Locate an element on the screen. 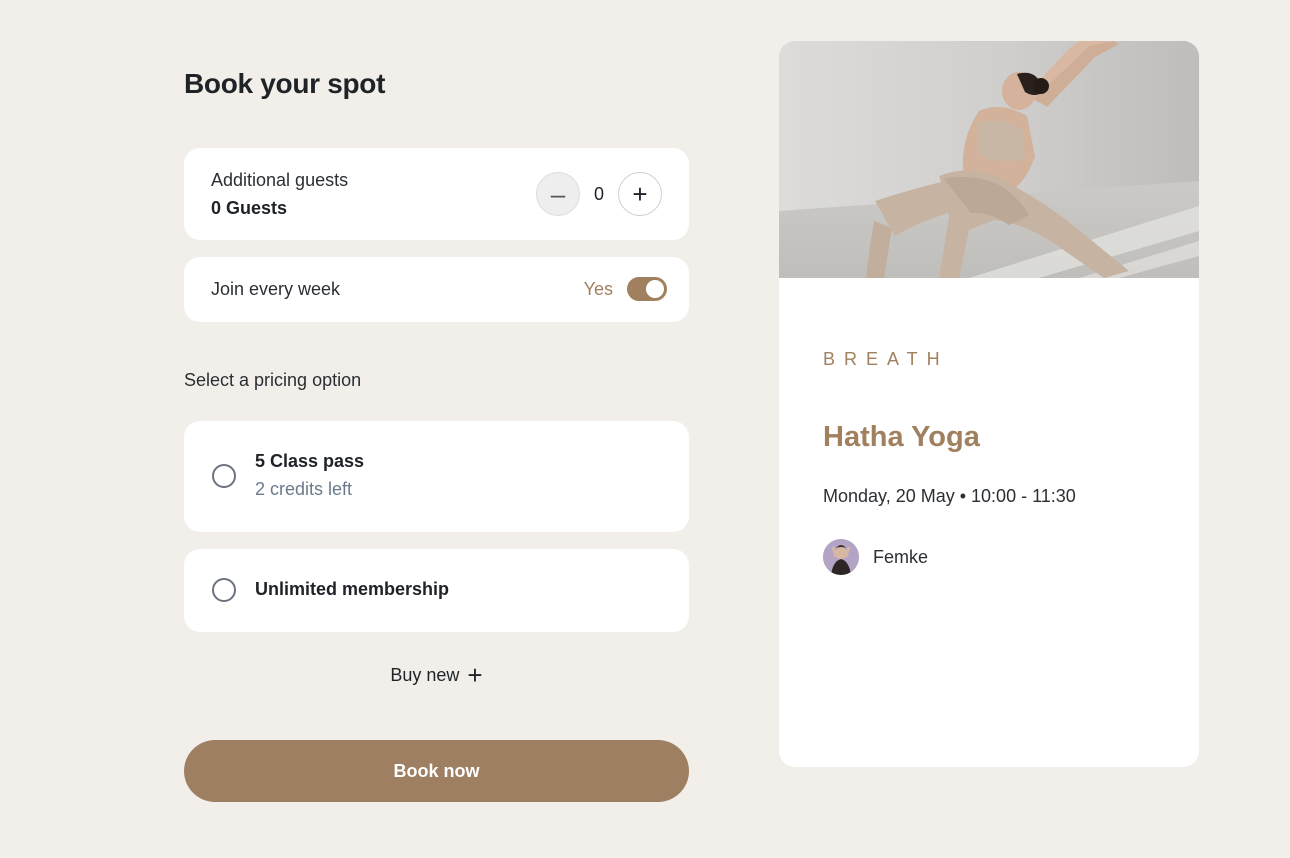 This screenshot has width=1290, height=858. class-hero-image is located at coordinates (989, 159).